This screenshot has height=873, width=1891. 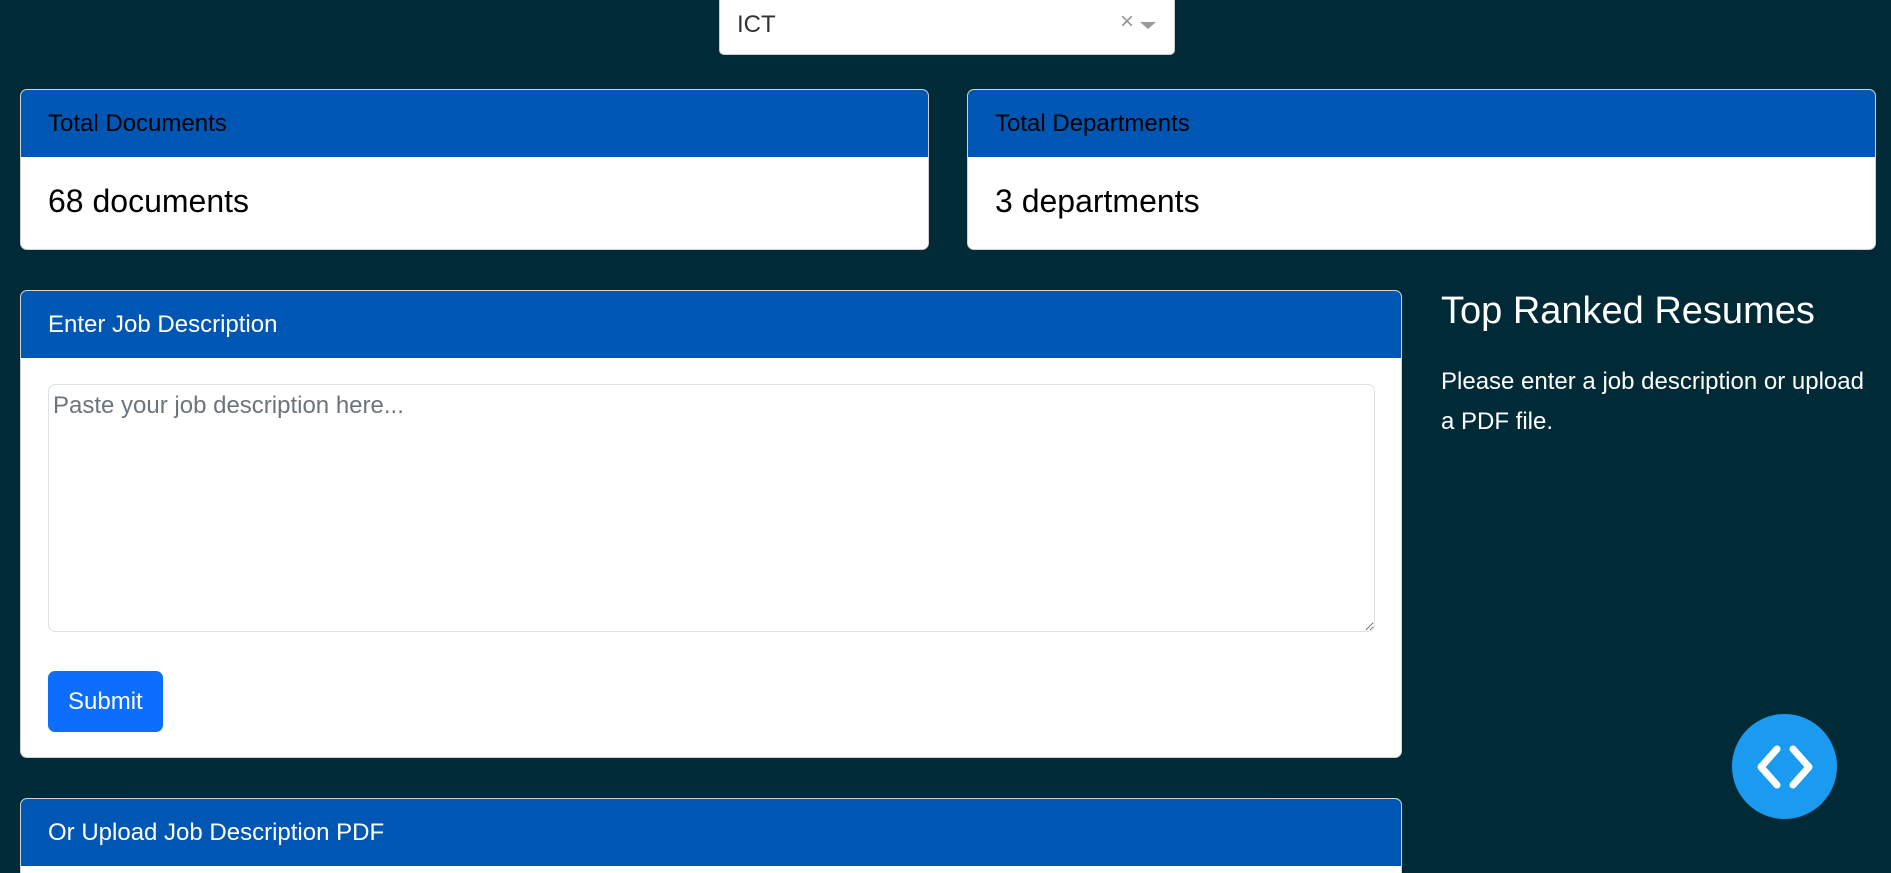 I want to click on code-toggle-button, so click(x=1784, y=766).